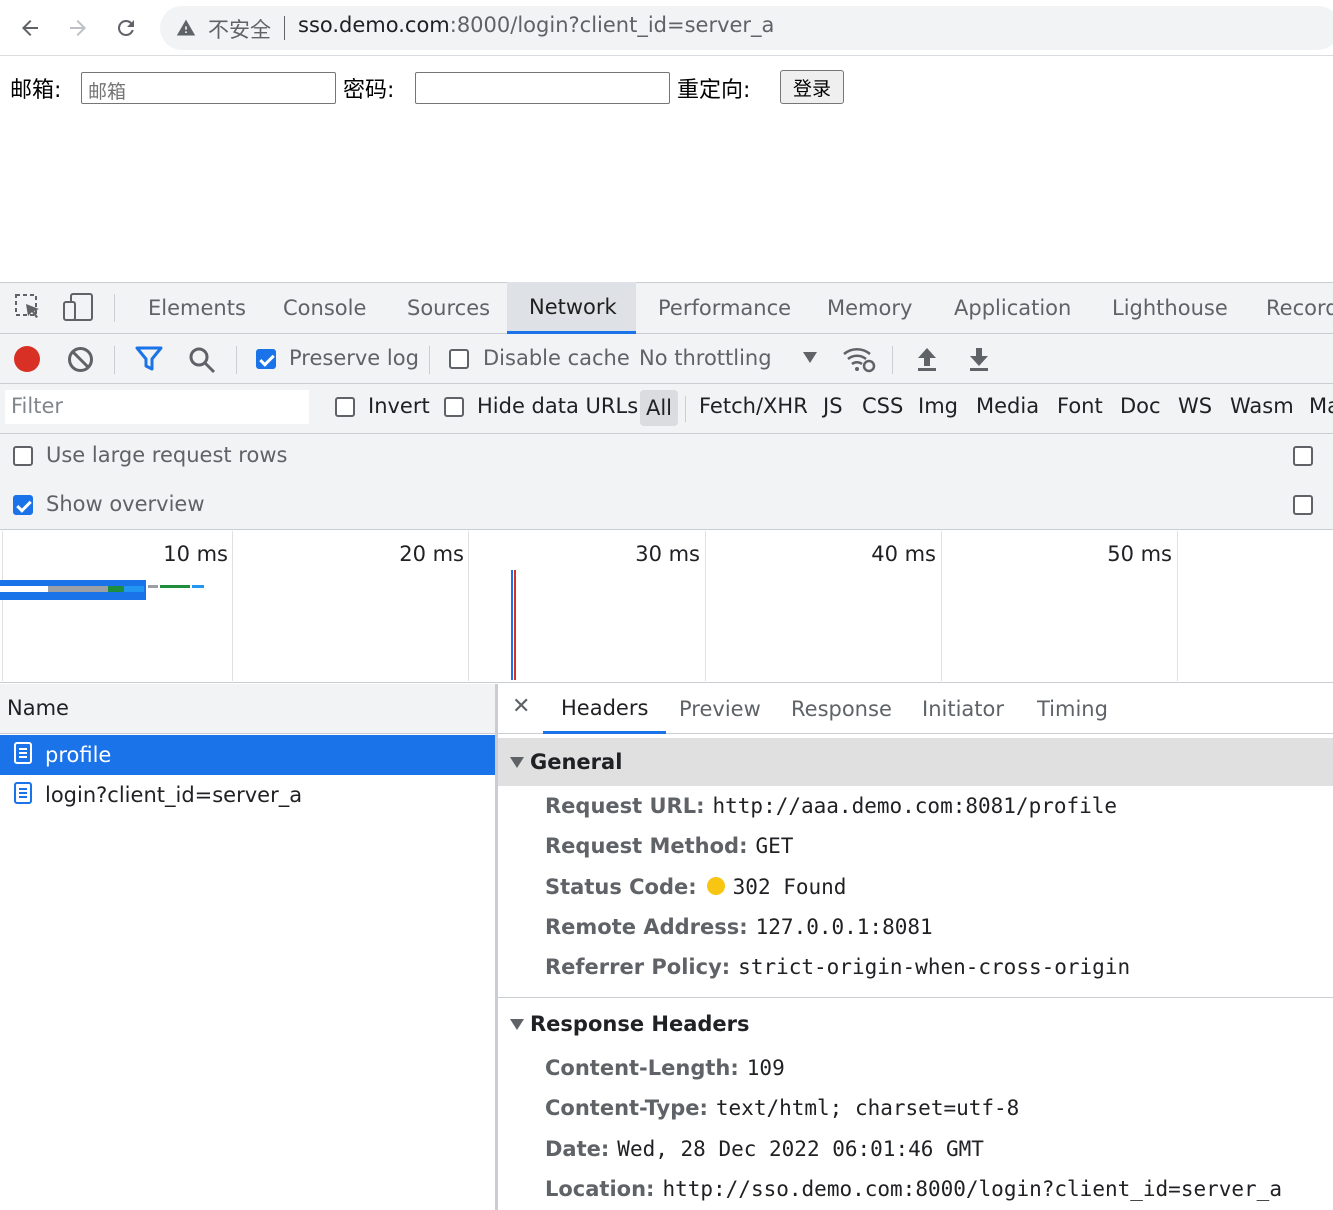 This screenshot has height=1210, width=1333. Describe the element at coordinates (765, 1068) in the screenshot. I see `header-value: 109` at that location.